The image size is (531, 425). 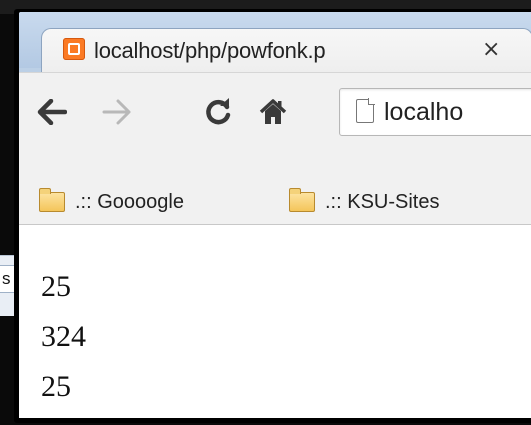 I want to click on back-arrow-icon, so click(x=52, y=112).